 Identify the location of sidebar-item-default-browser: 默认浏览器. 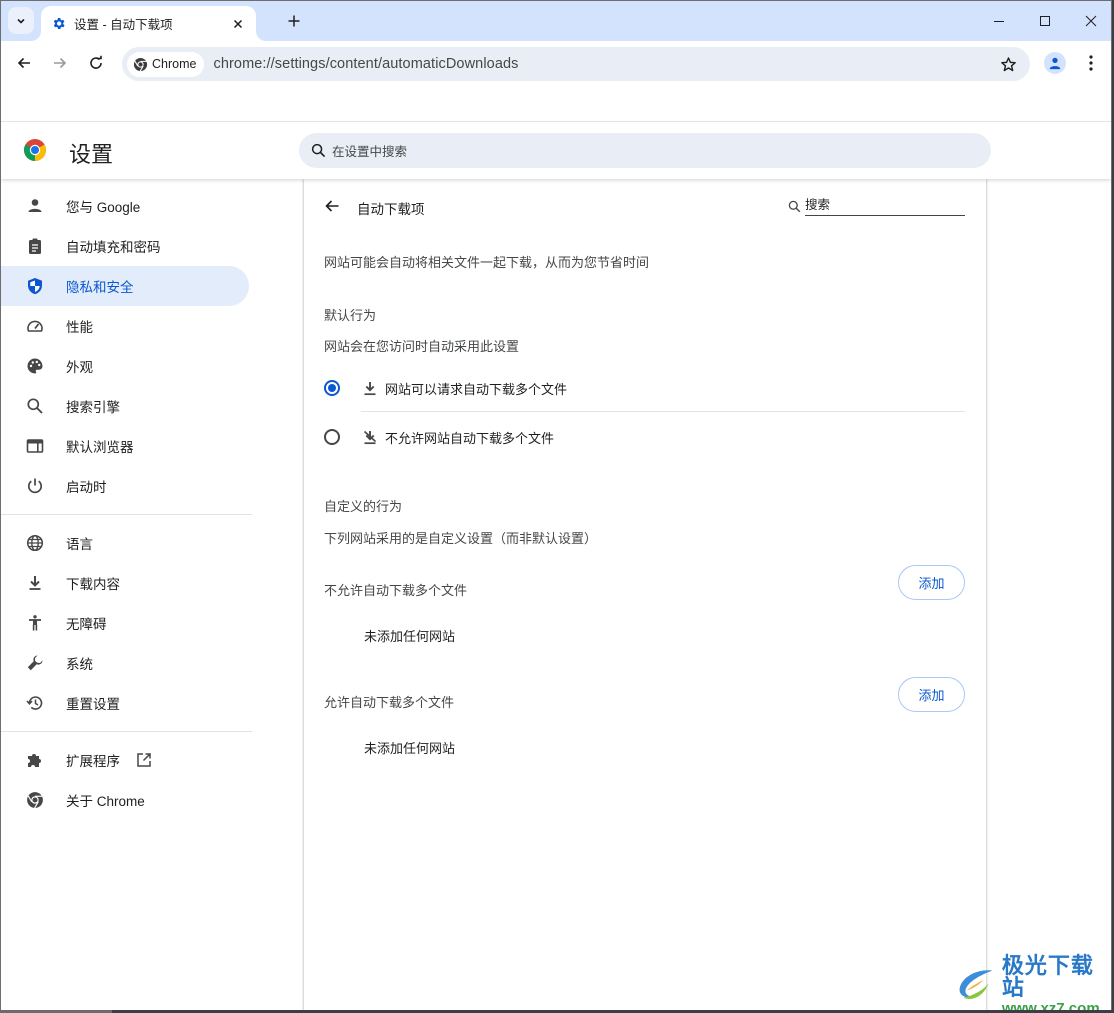
(125, 446).